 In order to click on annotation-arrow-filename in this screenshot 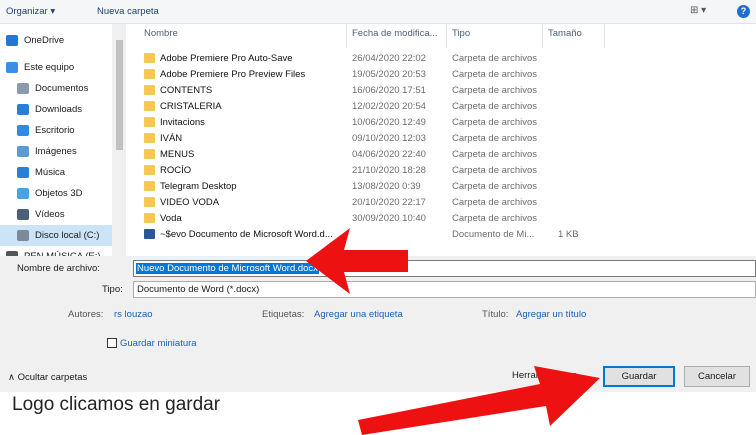, I will do `click(357, 261)`.